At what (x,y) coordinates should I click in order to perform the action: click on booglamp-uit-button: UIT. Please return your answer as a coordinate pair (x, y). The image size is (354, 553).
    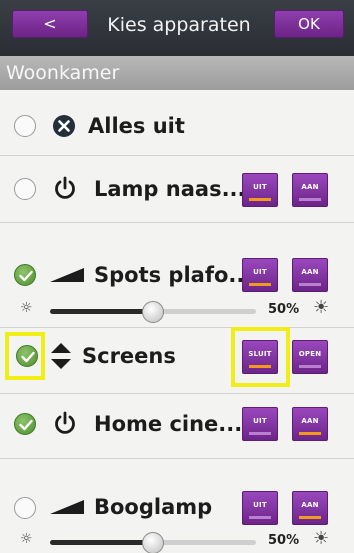
    Looking at the image, I should click on (260, 508).